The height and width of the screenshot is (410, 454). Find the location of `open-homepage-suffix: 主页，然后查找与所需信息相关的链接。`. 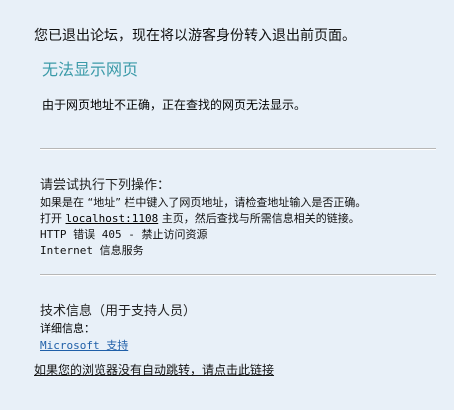

open-homepage-suffix: 主页，然后查找与所需信息相关的链接。 is located at coordinates (259, 218).